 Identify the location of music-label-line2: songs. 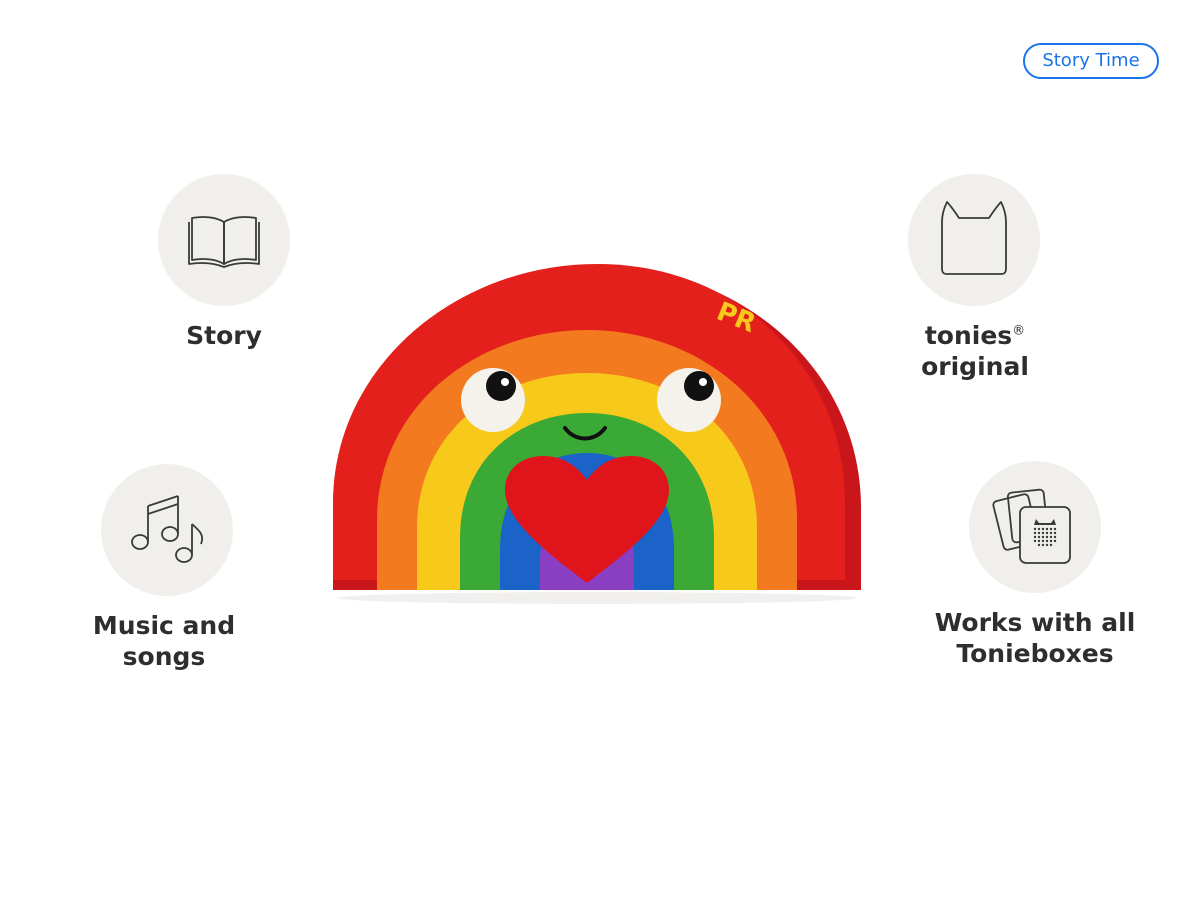
(164, 656).